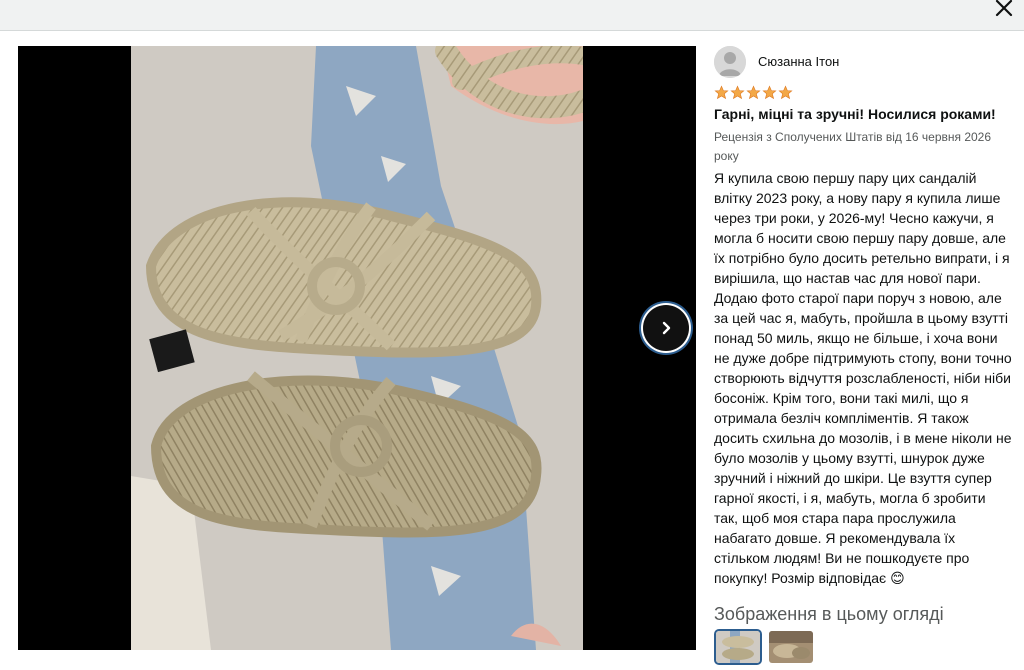  What do you see at coordinates (798, 61) in the screenshot?
I see `reviewer-name: Сюзанна Ітон` at bounding box center [798, 61].